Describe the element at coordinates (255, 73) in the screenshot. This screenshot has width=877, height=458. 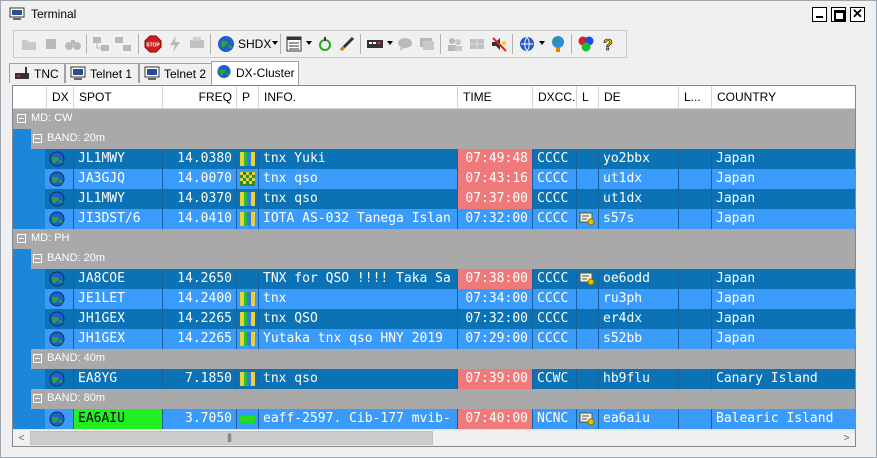
I see `tab-dx-cluster: DX-Cluster` at that location.